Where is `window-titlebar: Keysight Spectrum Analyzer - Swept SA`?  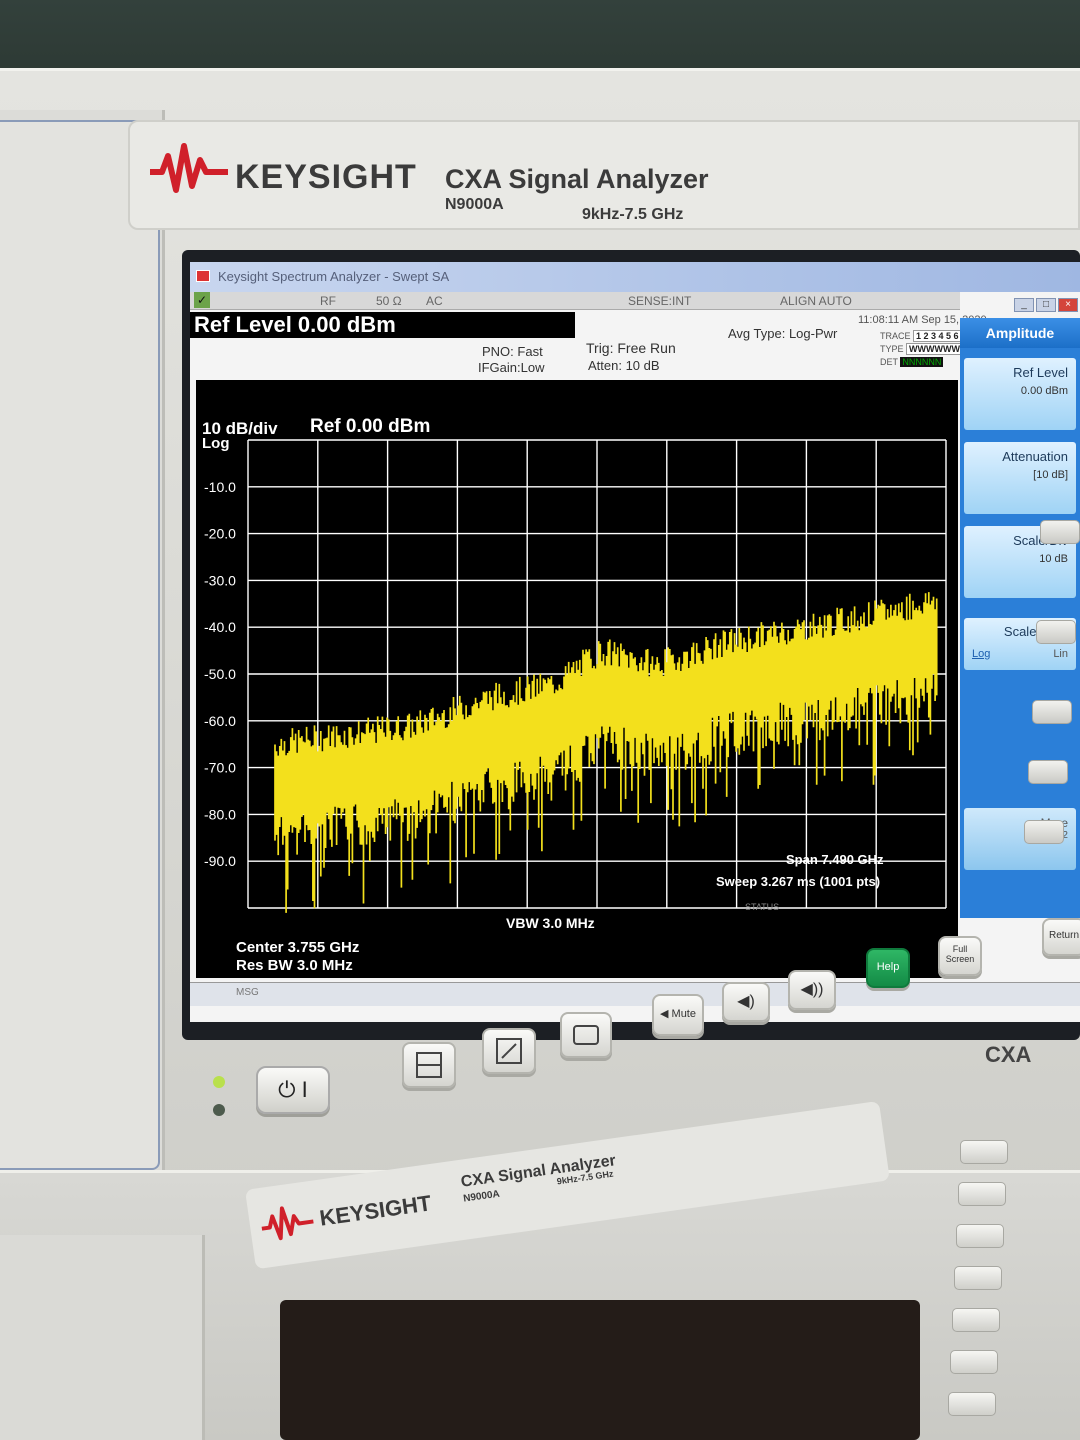
window-titlebar: Keysight Spectrum Analyzer - Swept SA is located at coordinates (635, 277).